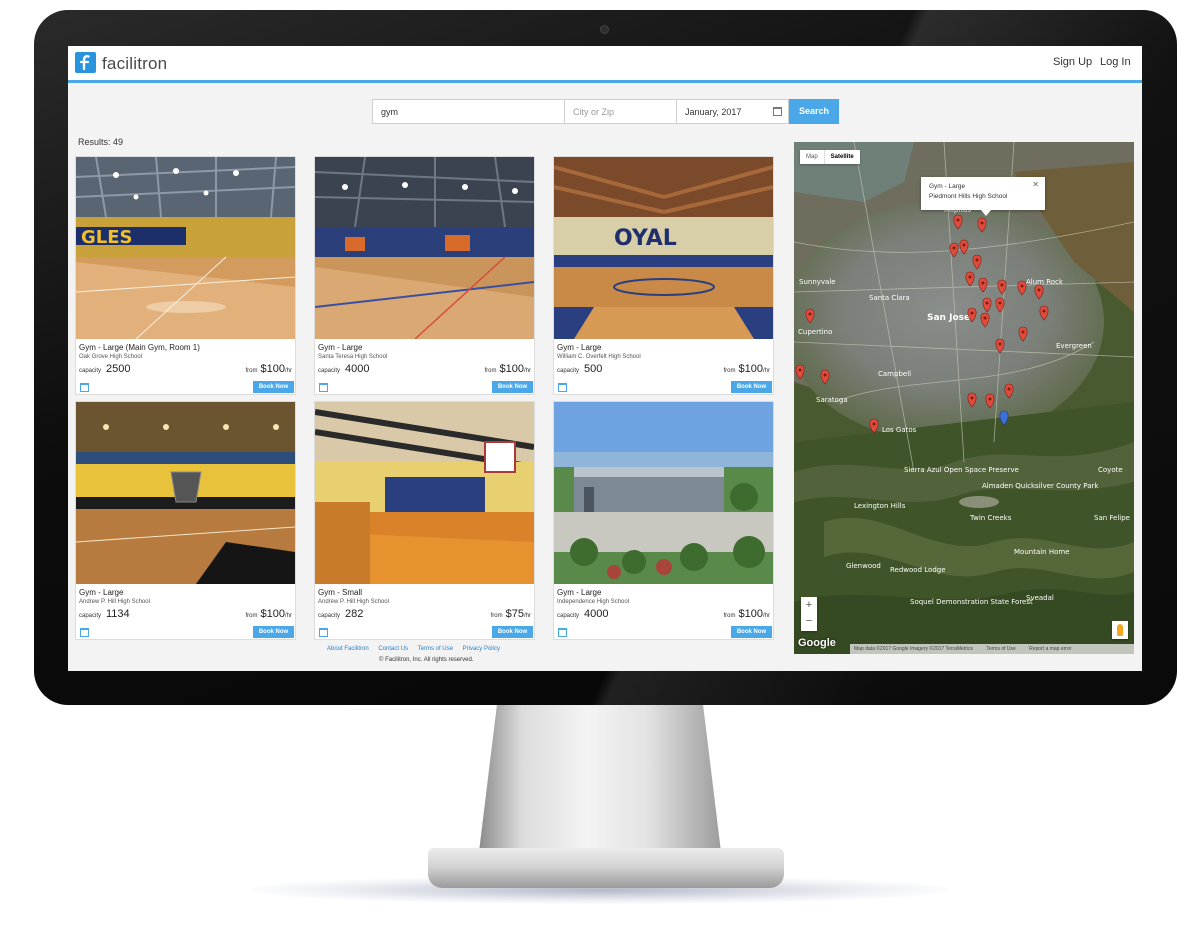 The image size is (1200, 936). What do you see at coordinates (481, 649) in the screenshot?
I see `privacy-link: Privacy Policy` at bounding box center [481, 649].